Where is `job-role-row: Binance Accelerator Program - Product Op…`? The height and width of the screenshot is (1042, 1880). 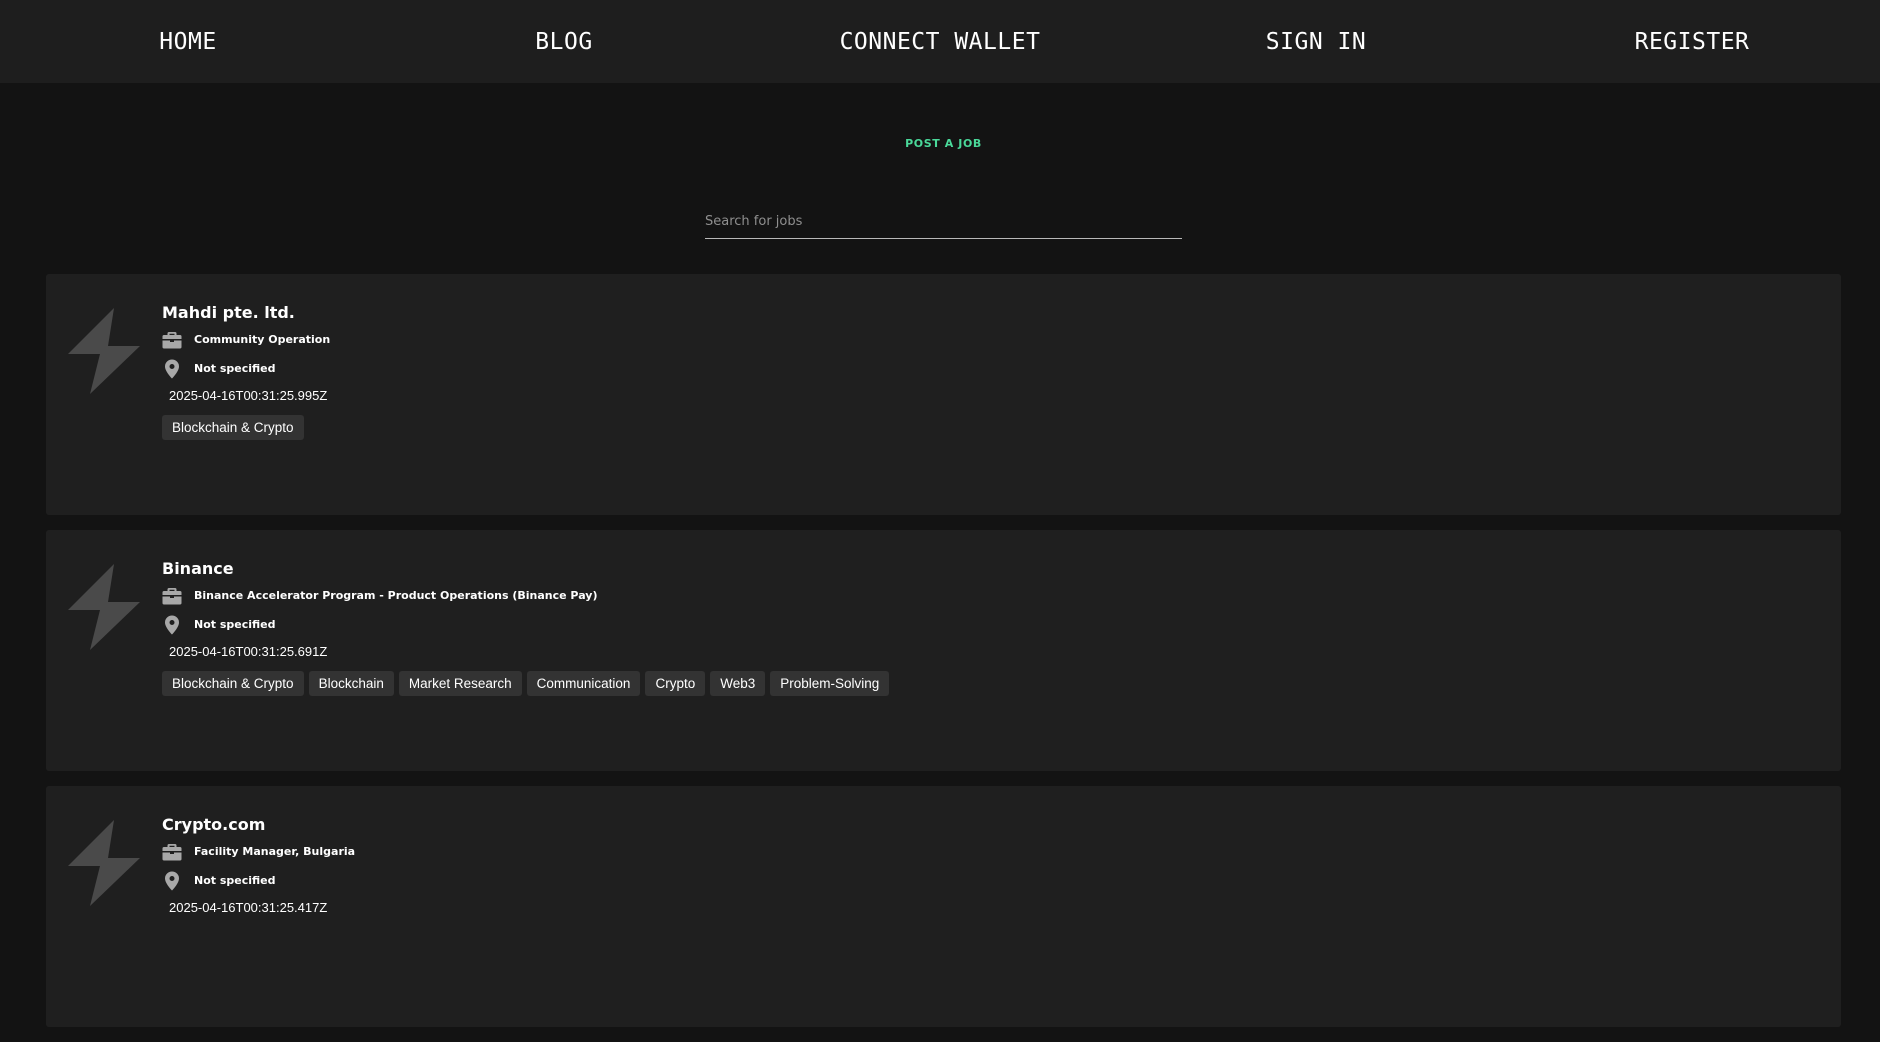
job-role-row: Binance Accelerator Program - Product Op… is located at coordinates (991, 595).